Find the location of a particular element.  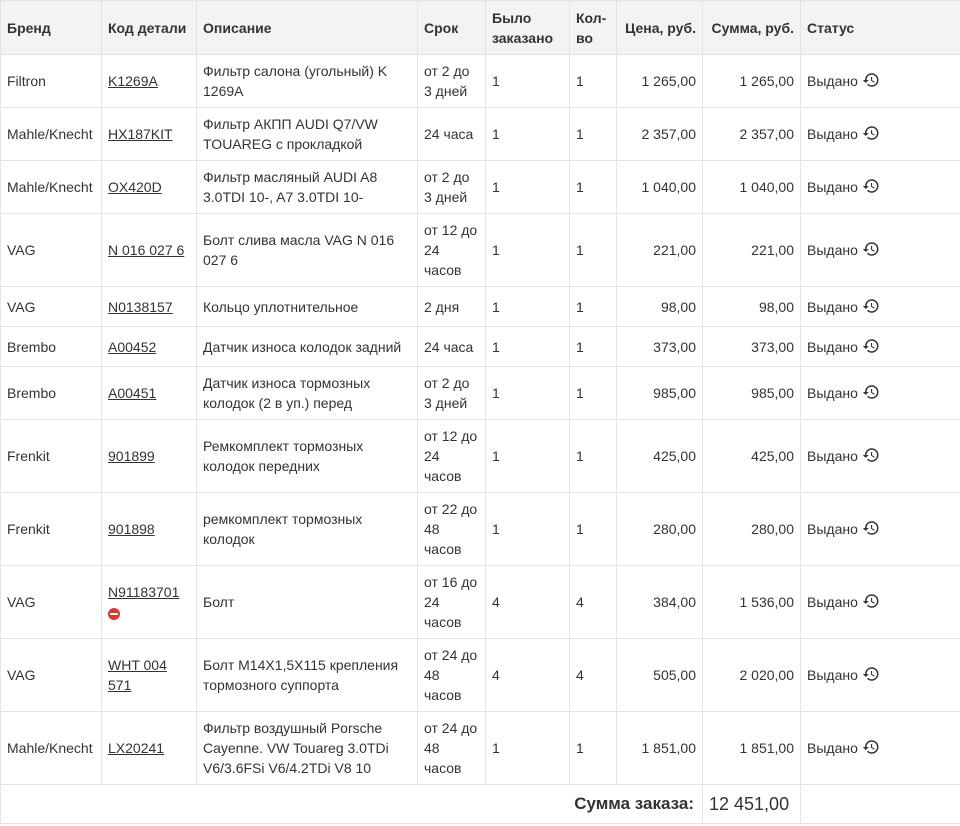

sum-cell: 280,00 is located at coordinates (751, 529).